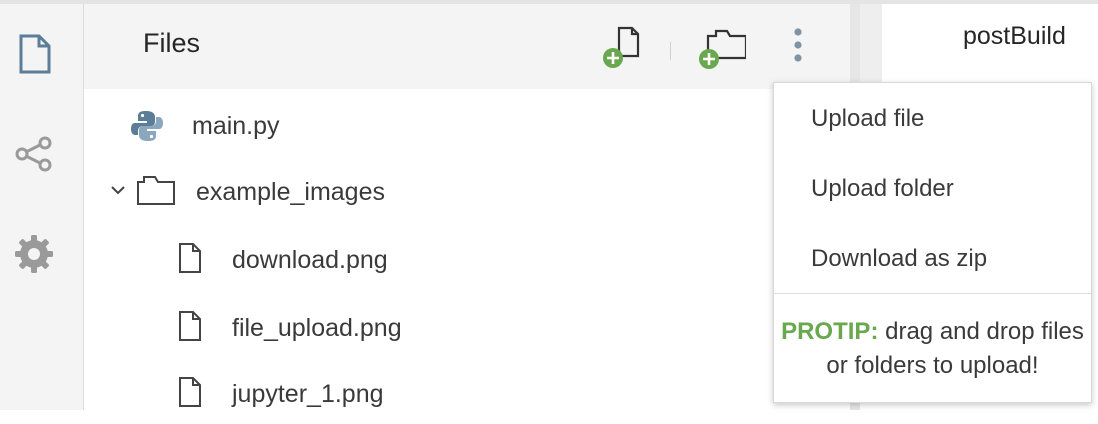  Describe the element at coordinates (156, 190) in the screenshot. I see `folder-icon` at that location.